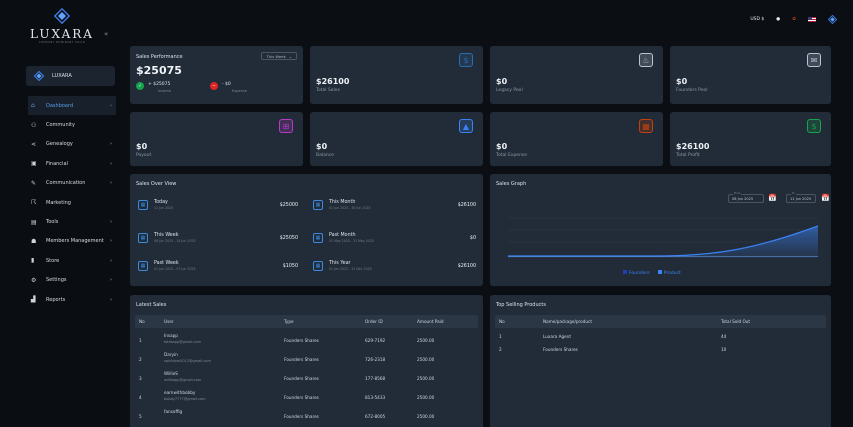 This screenshot has height=427, width=853. What do you see at coordinates (33, 300) in the screenshot?
I see `reports-icon: ▟` at bounding box center [33, 300].